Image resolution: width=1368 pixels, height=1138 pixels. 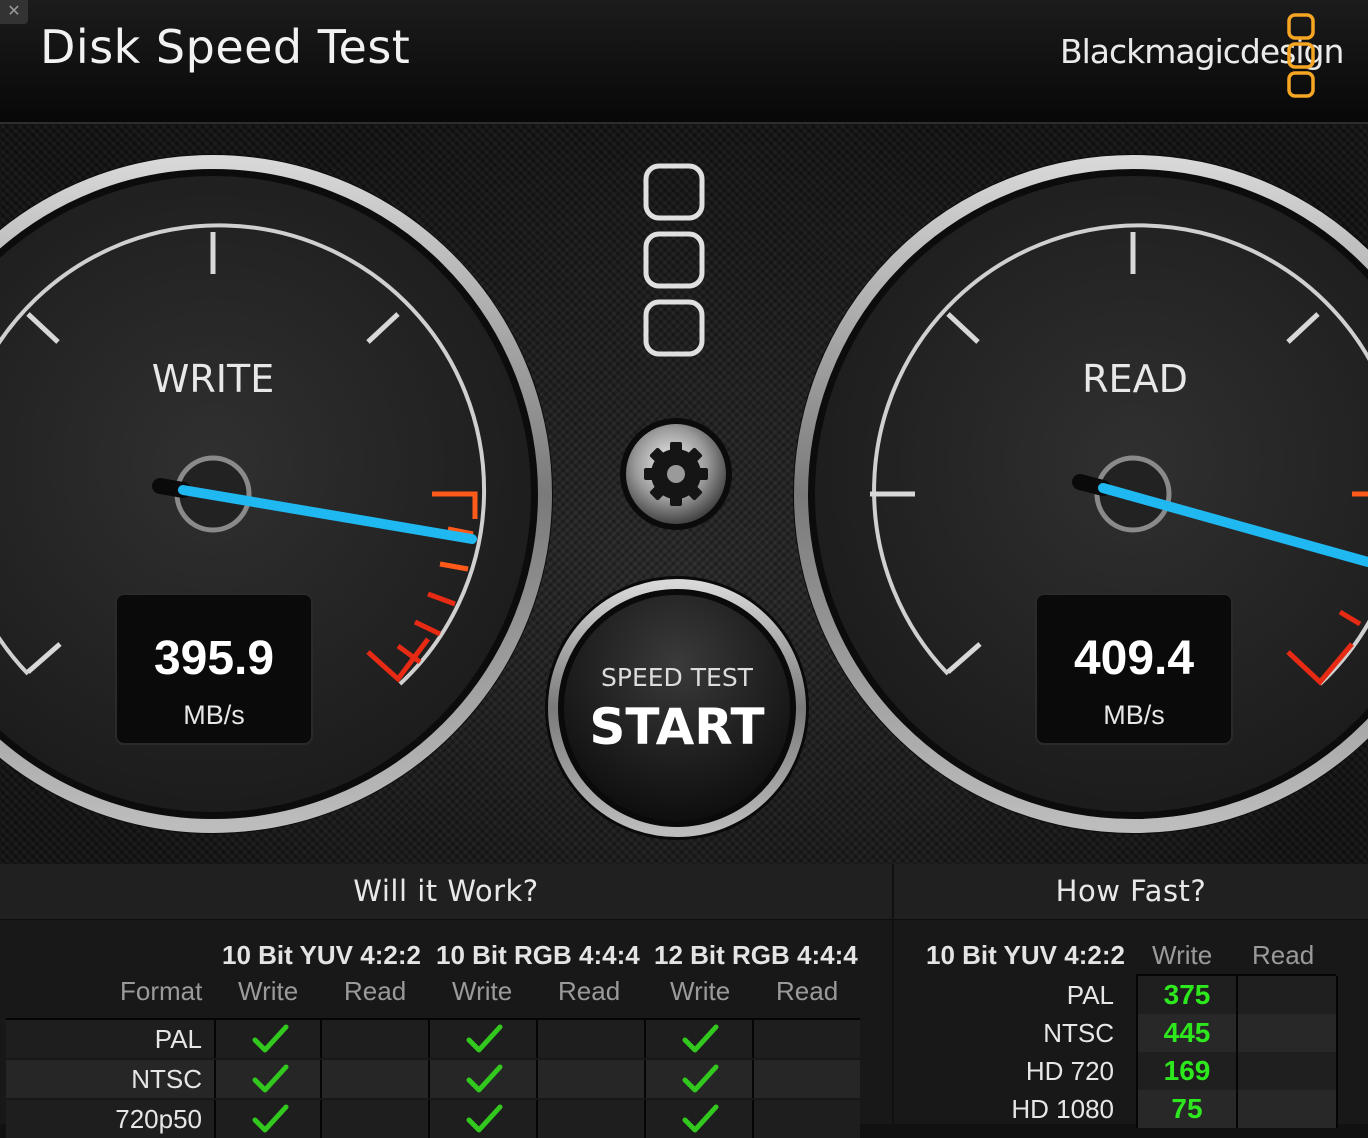 What do you see at coordinates (674, 260) in the screenshot?
I see `center-logo-icon` at bounding box center [674, 260].